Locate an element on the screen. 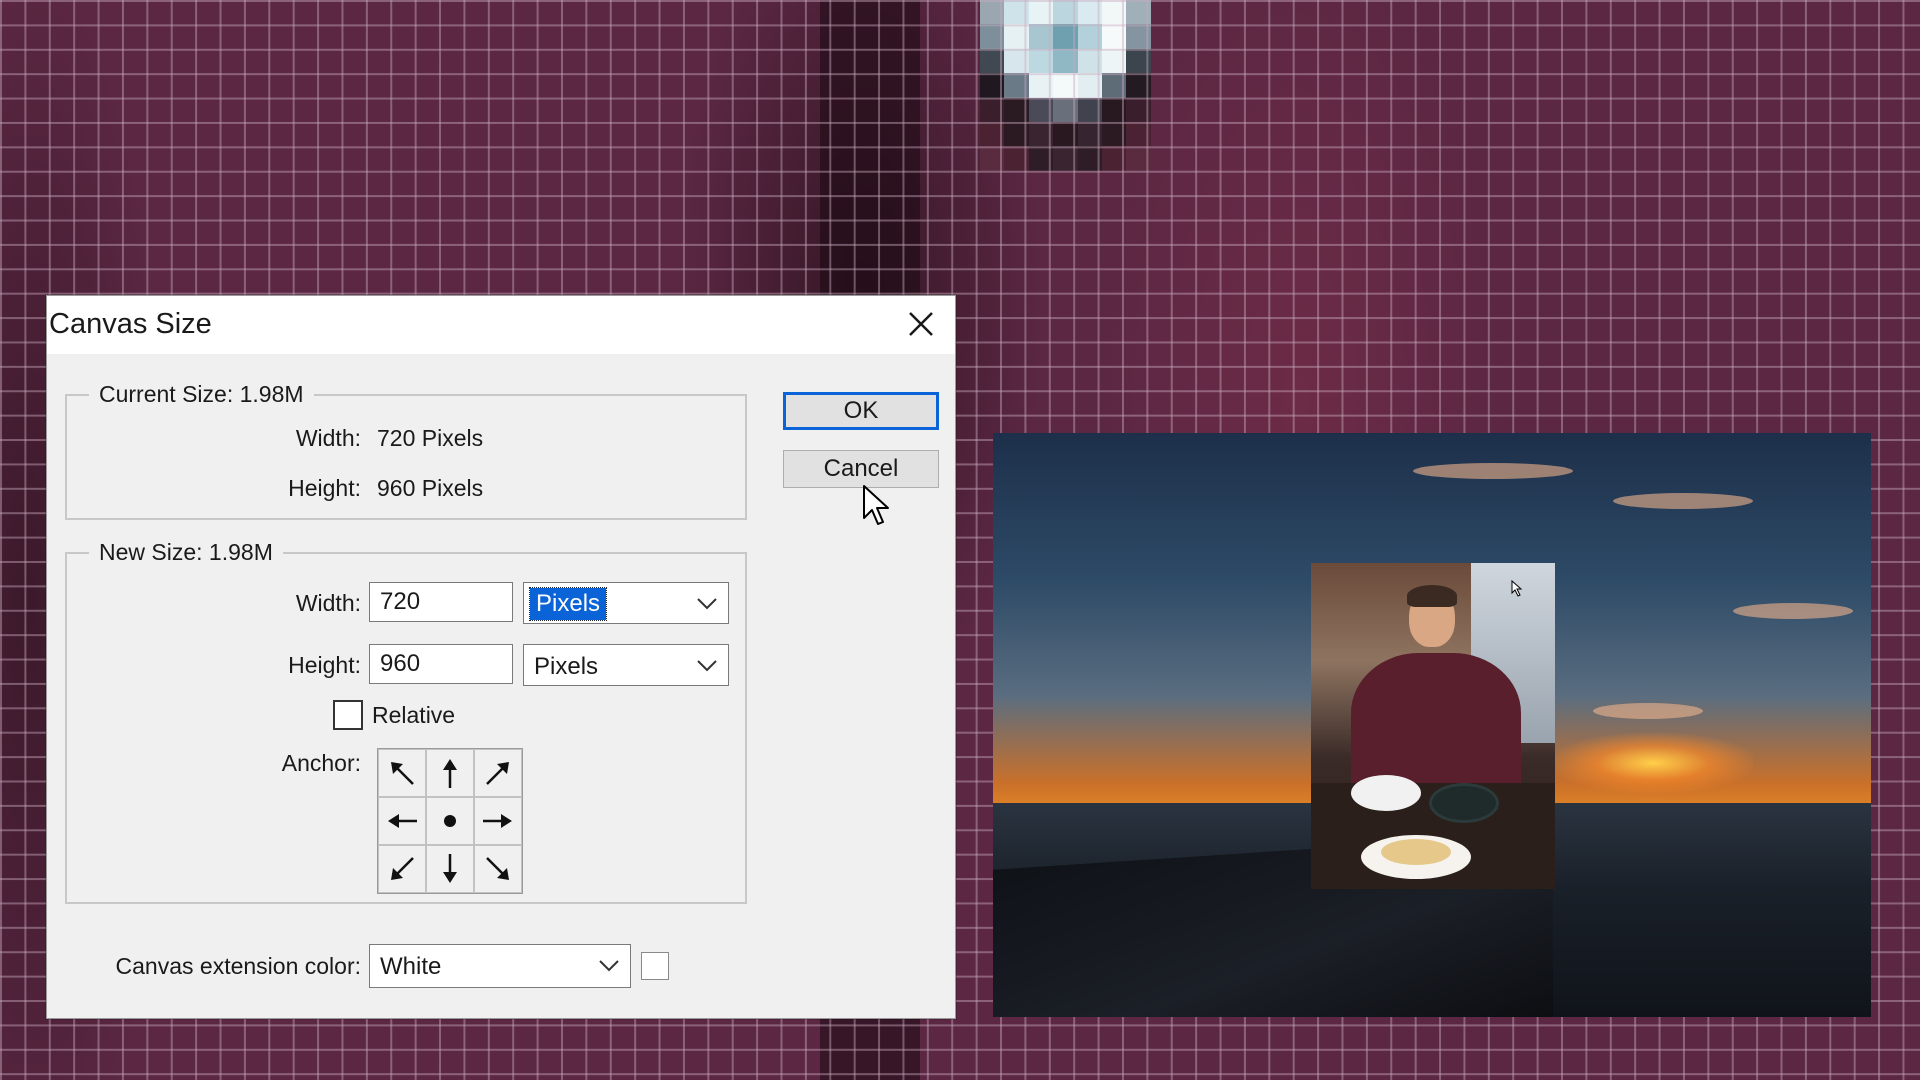 The image size is (1920, 1080). arrow-up-right-icon is located at coordinates (497, 773).